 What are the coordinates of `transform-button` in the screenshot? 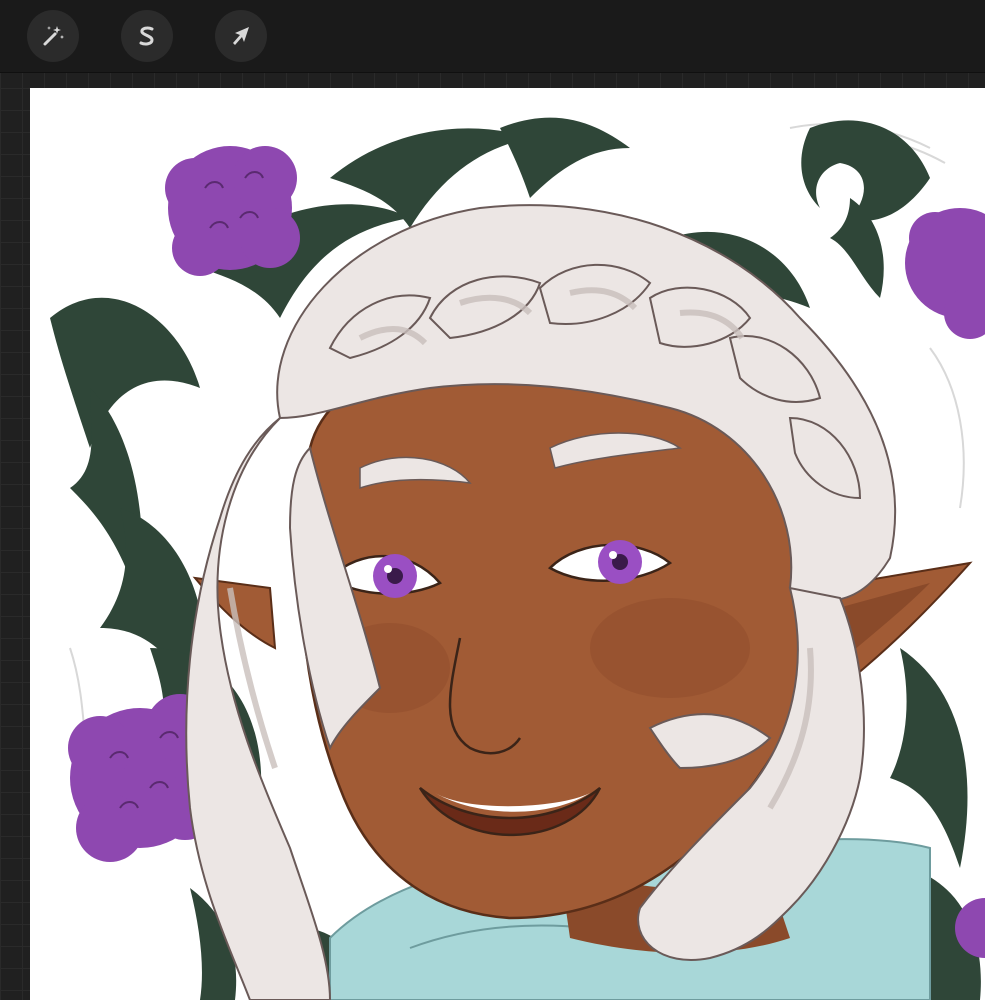 It's located at (241, 36).